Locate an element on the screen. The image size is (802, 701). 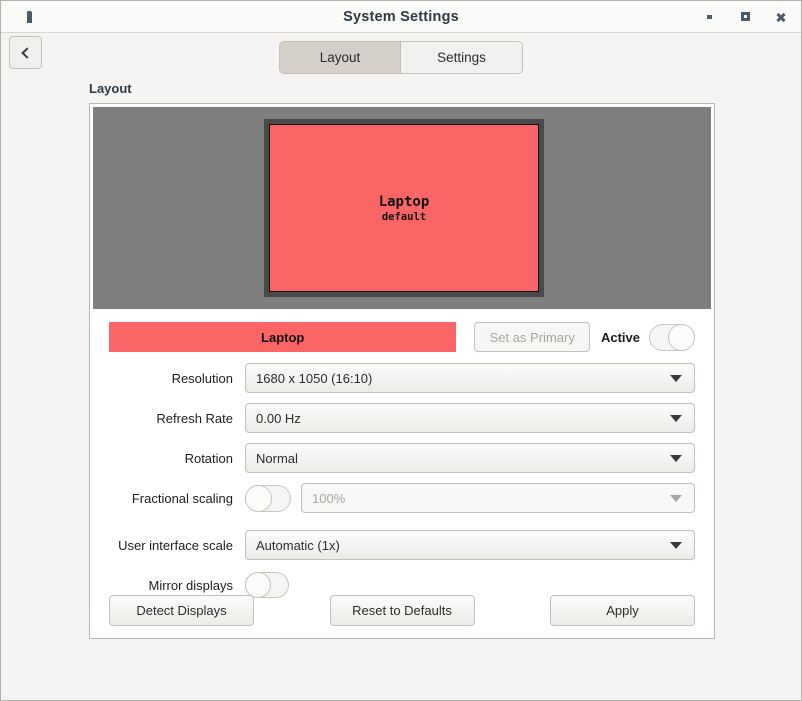
fractional-scaling-toggle is located at coordinates (268, 498).